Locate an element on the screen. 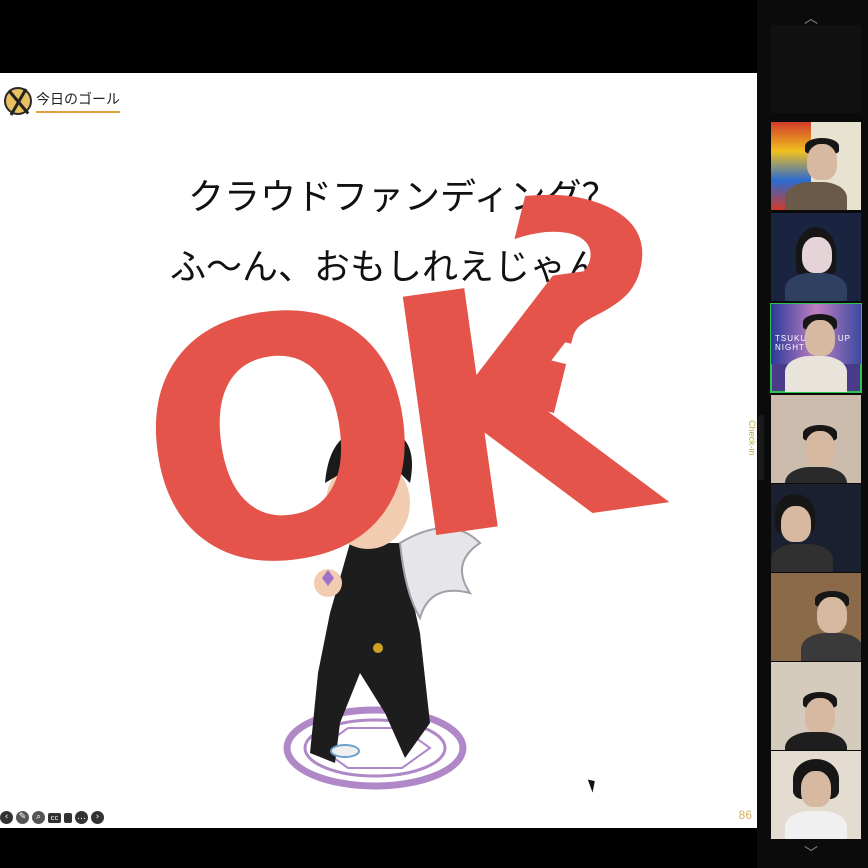 The width and height of the screenshot is (868, 868). zoom-icon: ⌕ is located at coordinates (38, 817).